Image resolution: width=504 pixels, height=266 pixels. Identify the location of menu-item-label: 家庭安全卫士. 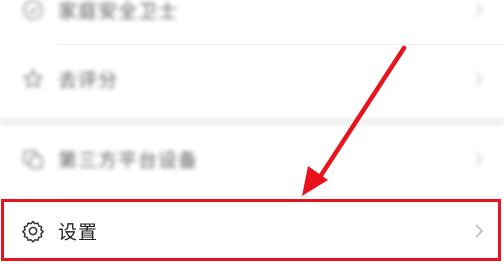
(118, 11).